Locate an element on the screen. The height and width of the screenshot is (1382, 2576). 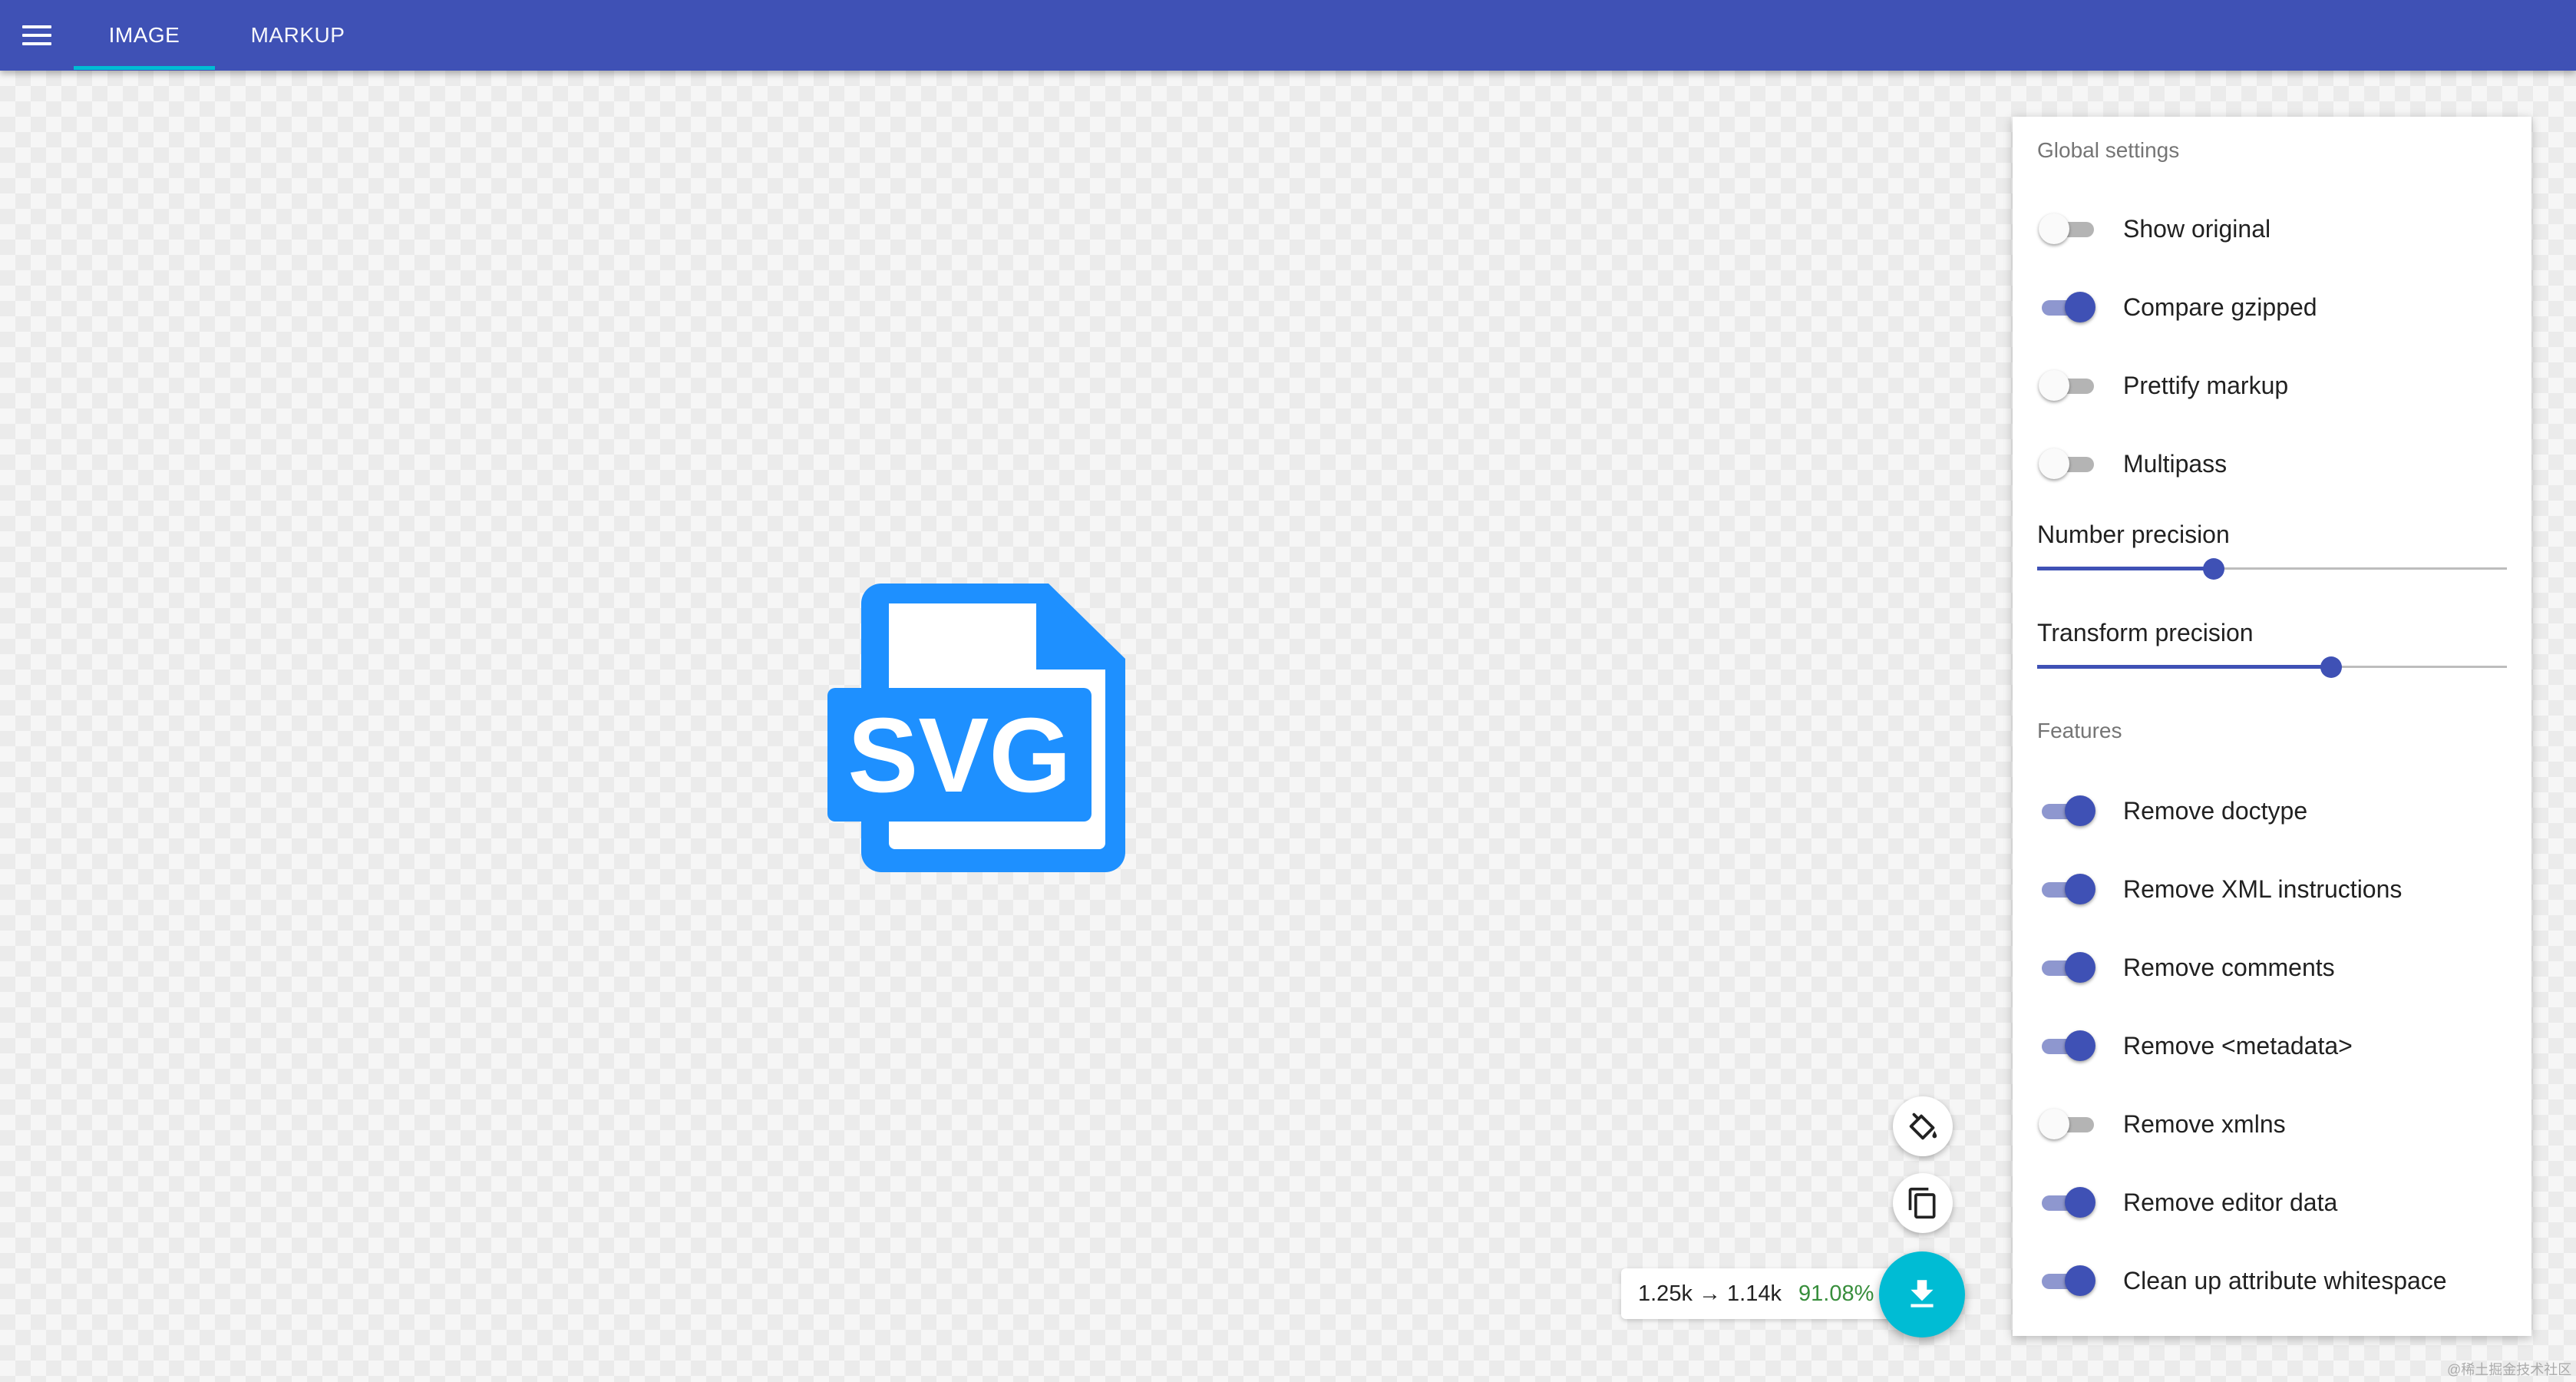
toggle-remove-xml-instructions: Remove XML instructions is located at coordinates (2275, 889).